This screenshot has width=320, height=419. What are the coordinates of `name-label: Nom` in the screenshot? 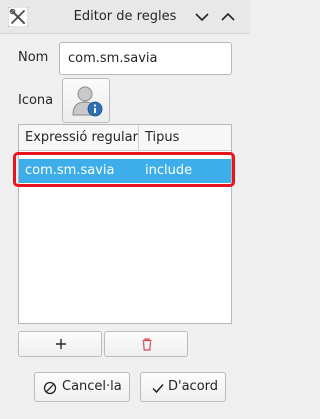 It's located at (33, 57).